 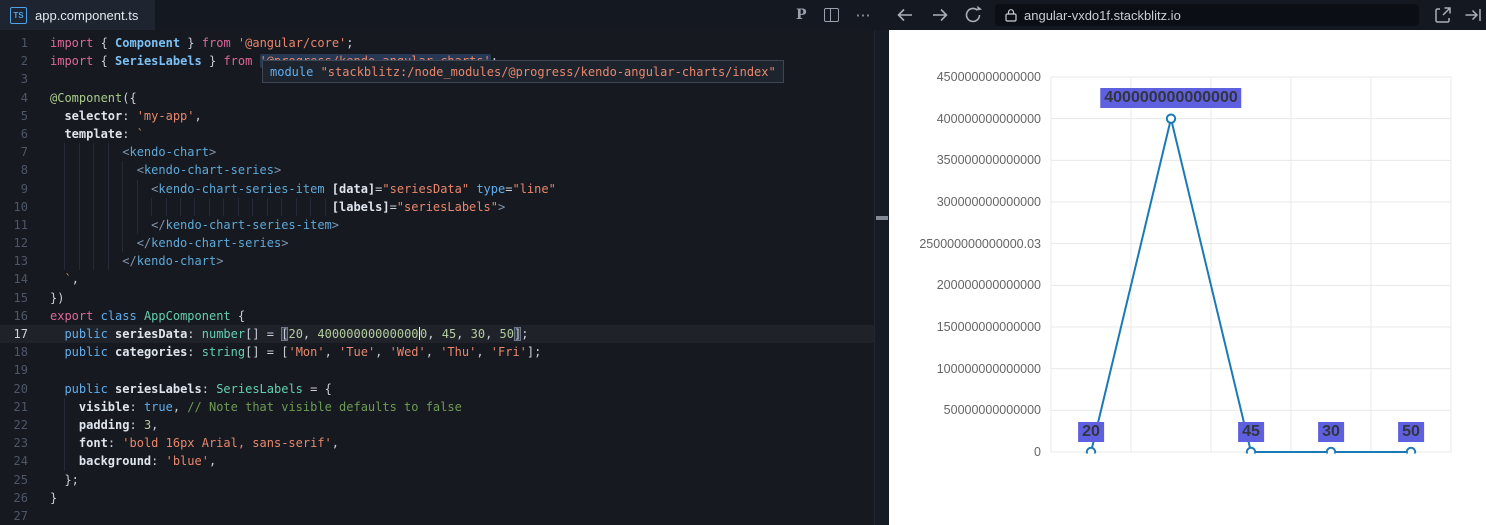 I want to click on tooltip-keyword: module, so click(x=292, y=71).